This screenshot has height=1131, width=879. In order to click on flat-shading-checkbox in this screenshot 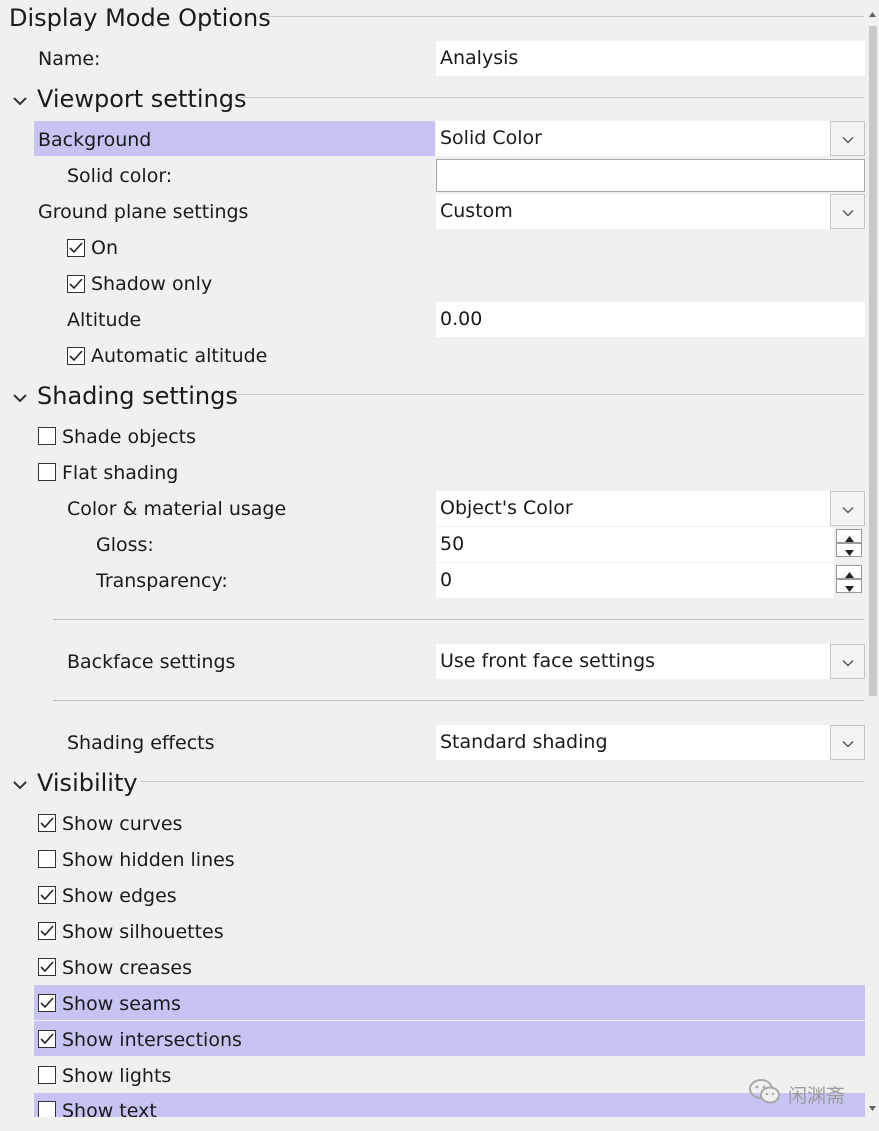, I will do `click(47, 472)`.